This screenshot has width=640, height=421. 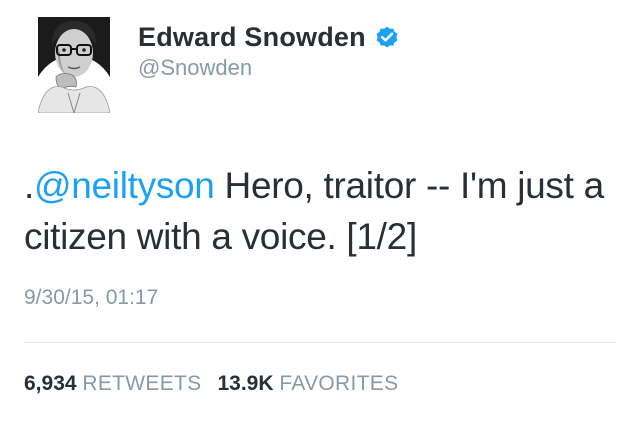 I want to click on mention-link: @neiltyson, so click(x=124, y=185).